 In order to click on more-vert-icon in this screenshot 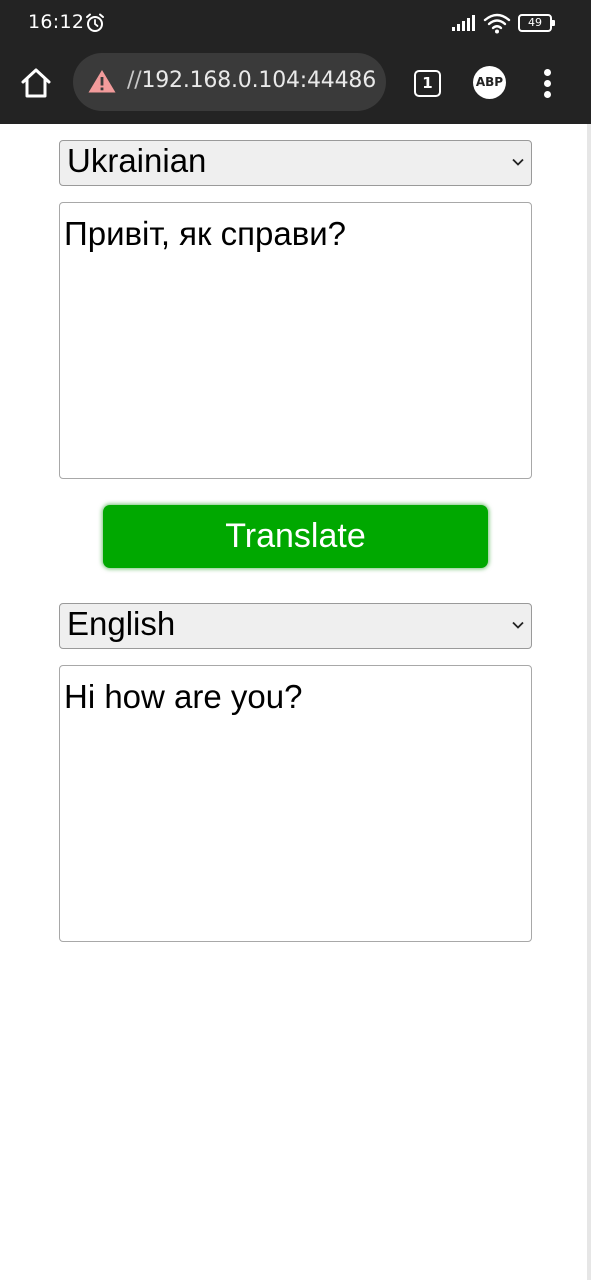, I will do `click(548, 84)`.